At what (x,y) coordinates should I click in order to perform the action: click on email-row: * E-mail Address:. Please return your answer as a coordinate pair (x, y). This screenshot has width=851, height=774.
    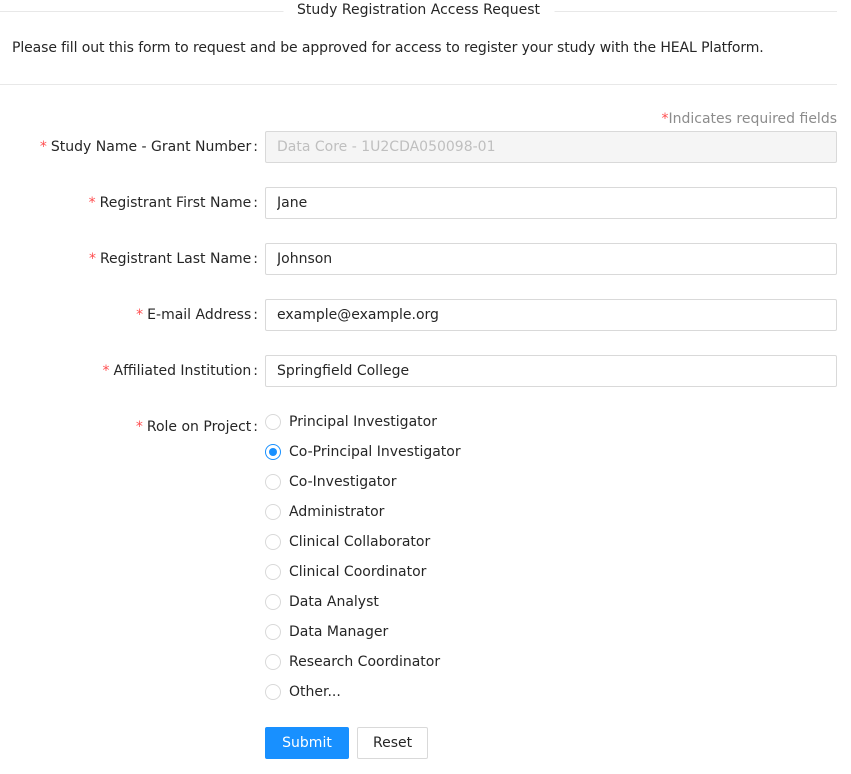
    Looking at the image, I should click on (418, 315).